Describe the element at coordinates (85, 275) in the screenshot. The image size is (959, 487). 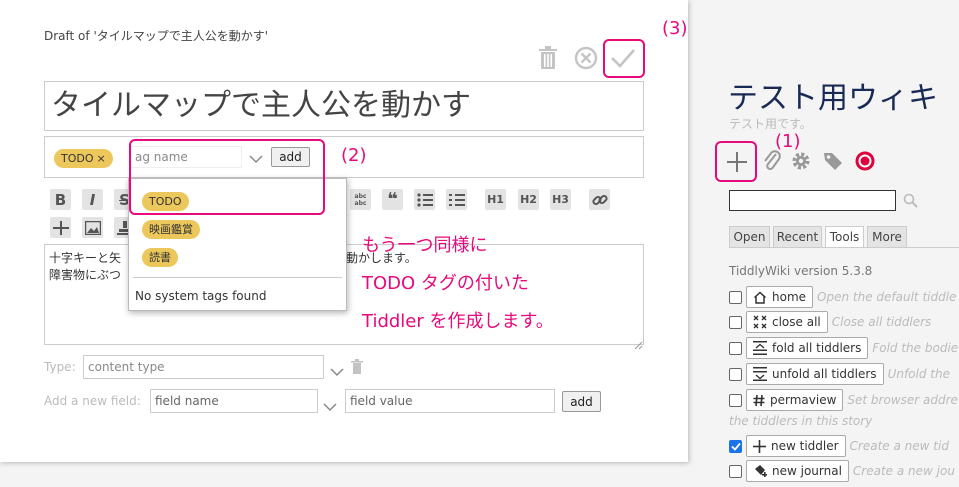
I see `text-line-2-start: 障害物にぶつ` at that location.